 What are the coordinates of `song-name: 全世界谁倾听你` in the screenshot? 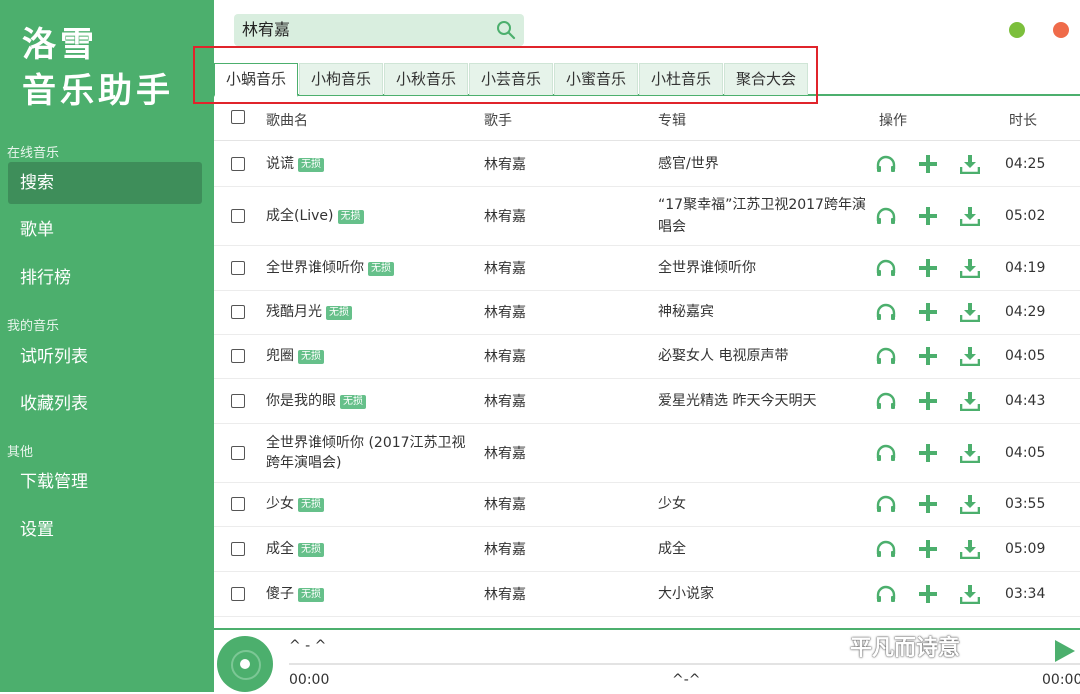 It's located at (315, 267).